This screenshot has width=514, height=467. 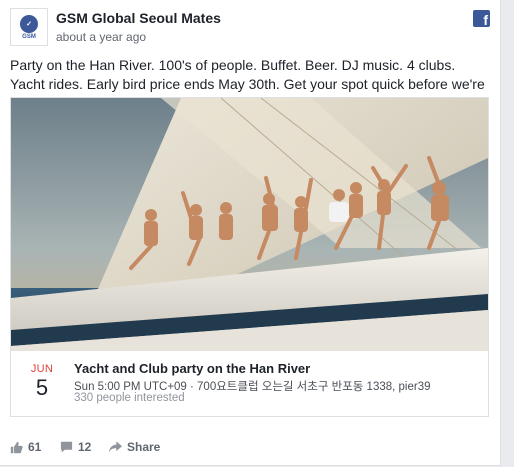 I want to click on post-actions: 61 12 Share, so click(x=250, y=448).